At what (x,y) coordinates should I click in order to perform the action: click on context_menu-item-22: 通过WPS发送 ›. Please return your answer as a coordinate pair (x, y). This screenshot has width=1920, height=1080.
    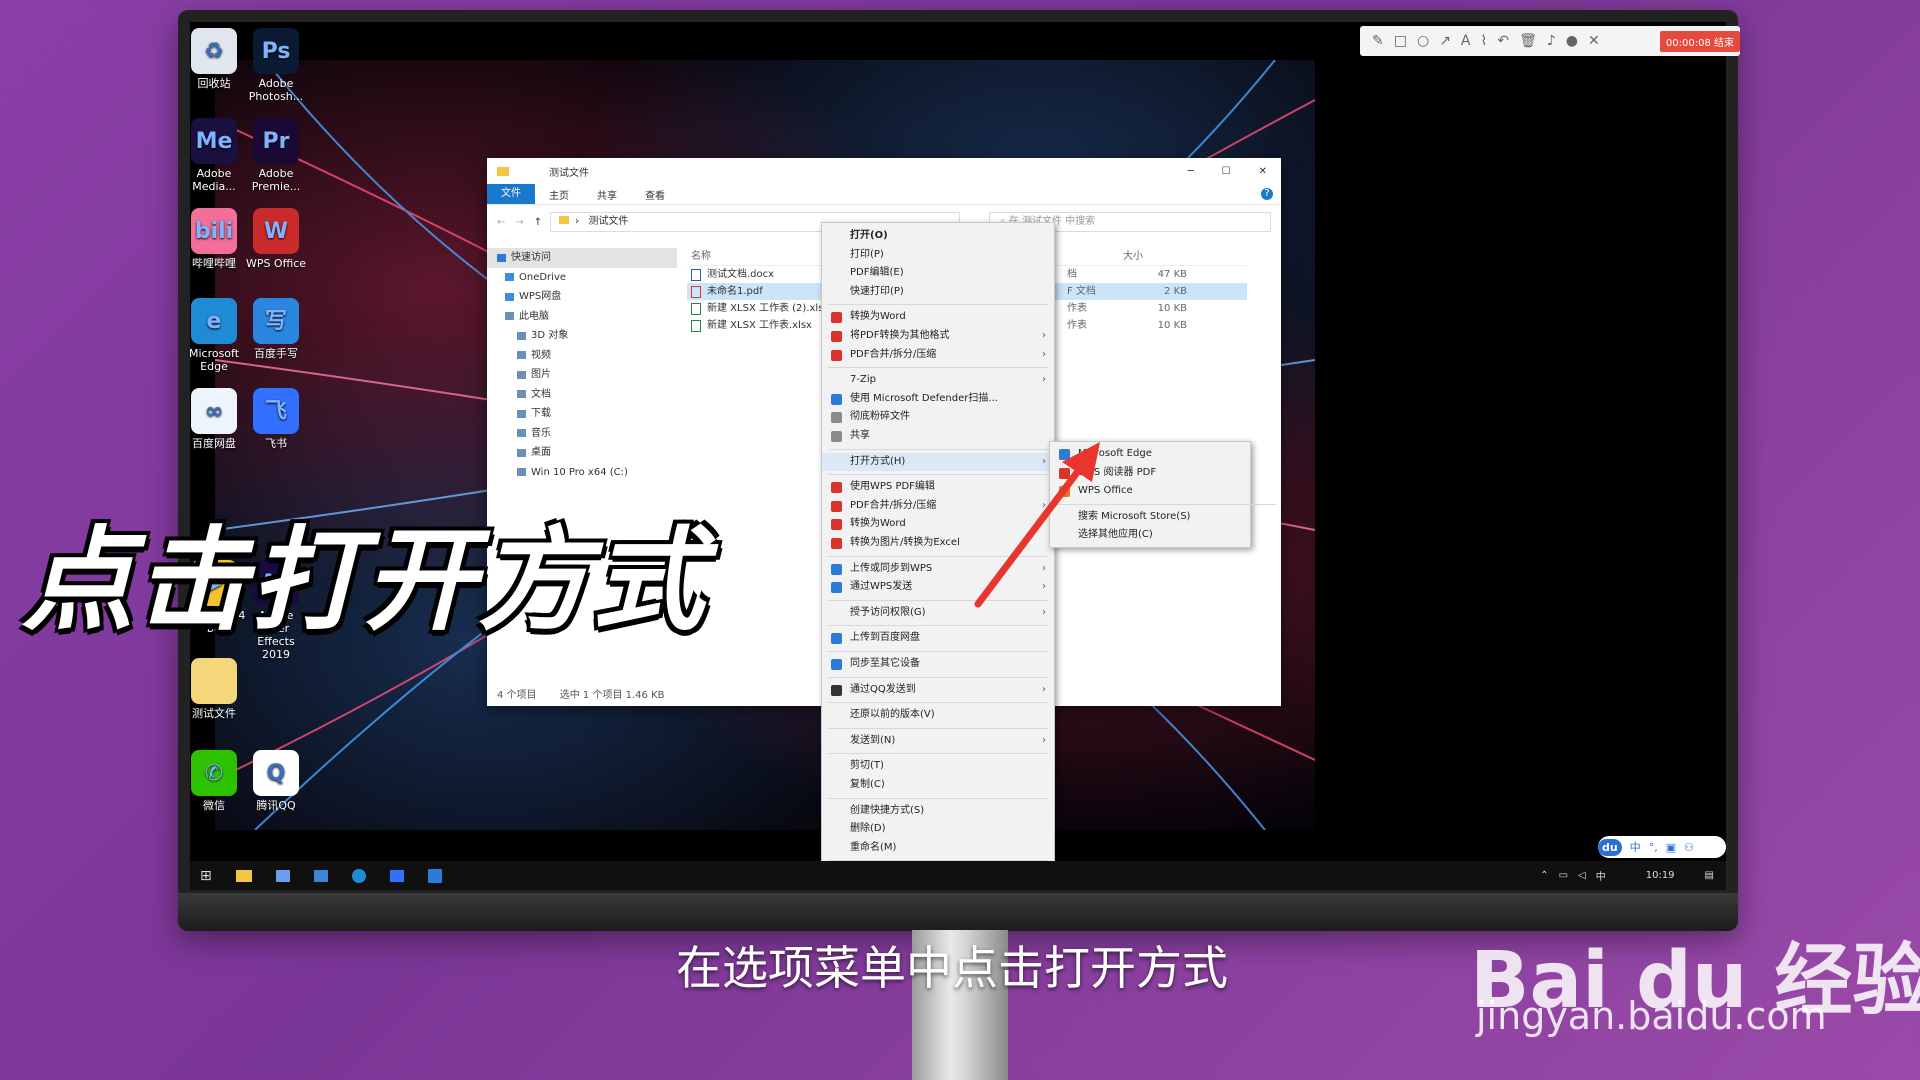
    Looking at the image, I should click on (938, 587).